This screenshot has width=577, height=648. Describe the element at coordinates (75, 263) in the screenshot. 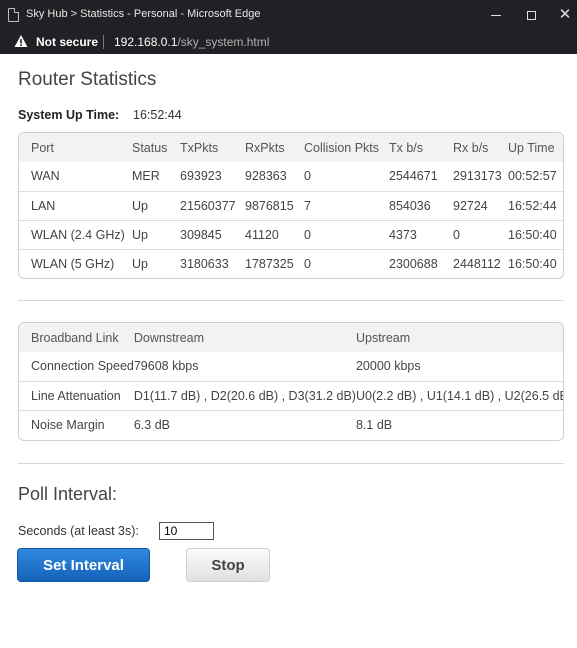

I see `cell: WLAN (5 GHz)` at that location.